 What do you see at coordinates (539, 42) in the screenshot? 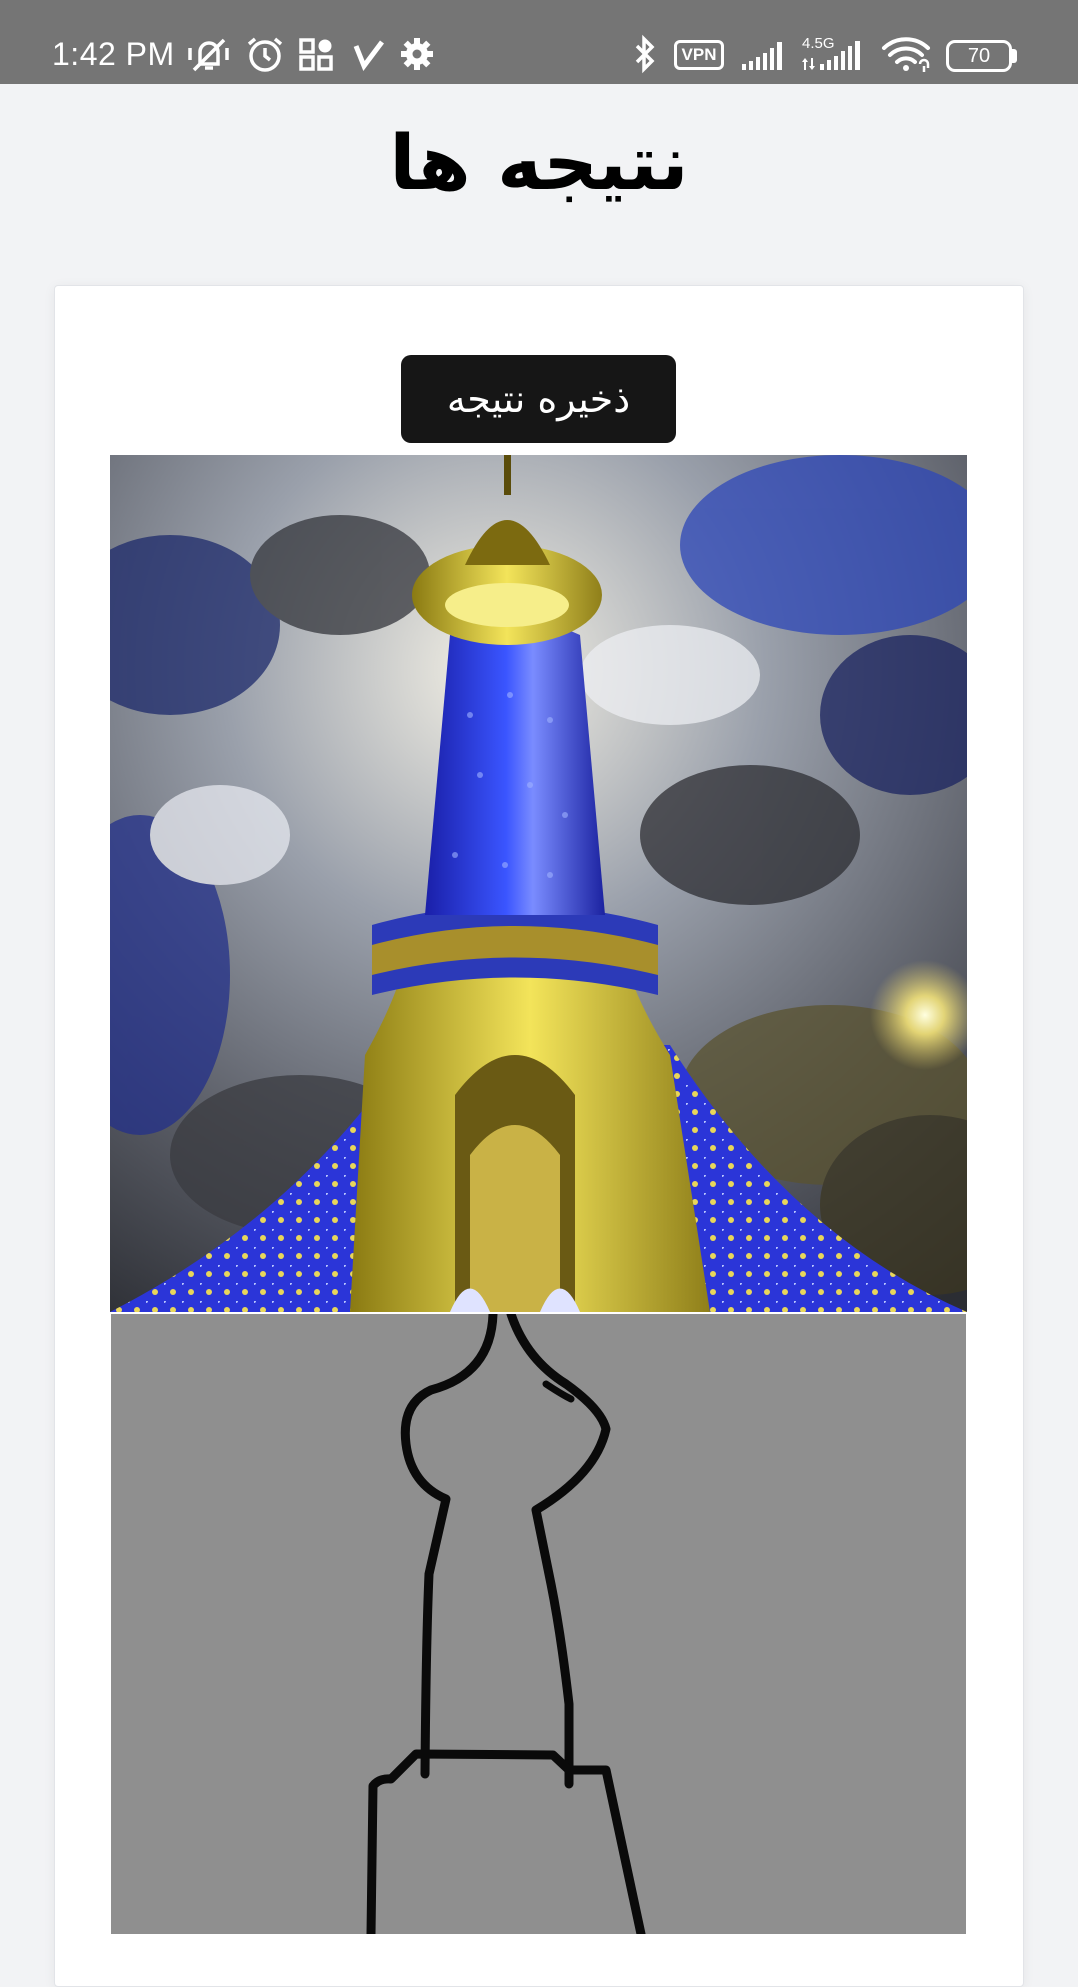
I see `status-bar: 1:42 PM VPN 4.5G 70` at bounding box center [539, 42].